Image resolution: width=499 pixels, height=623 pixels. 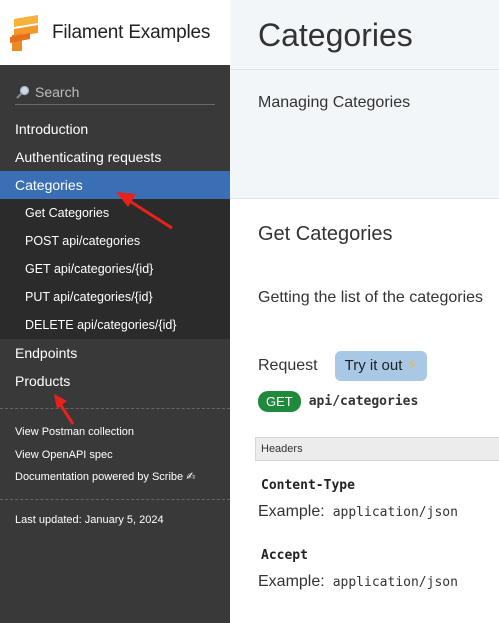 What do you see at coordinates (371, 297) in the screenshot?
I see `section-description: Getting the list of the categories` at bounding box center [371, 297].